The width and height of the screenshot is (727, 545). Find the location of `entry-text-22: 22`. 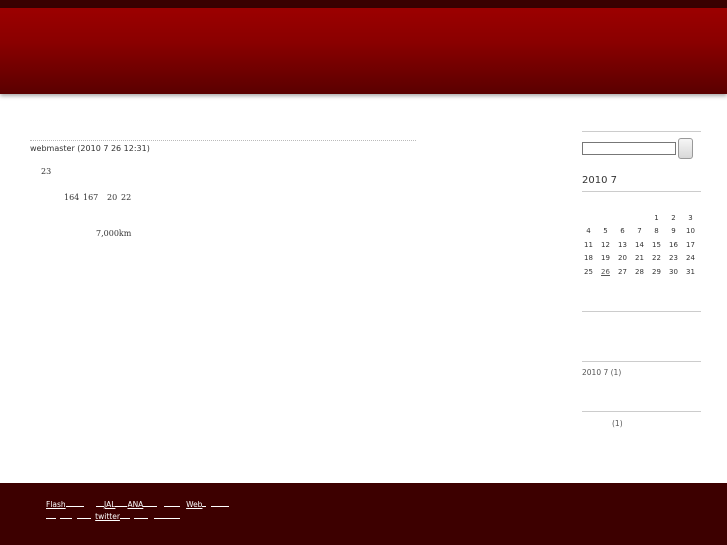

entry-text-22: 22 is located at coordinates (126, 197).